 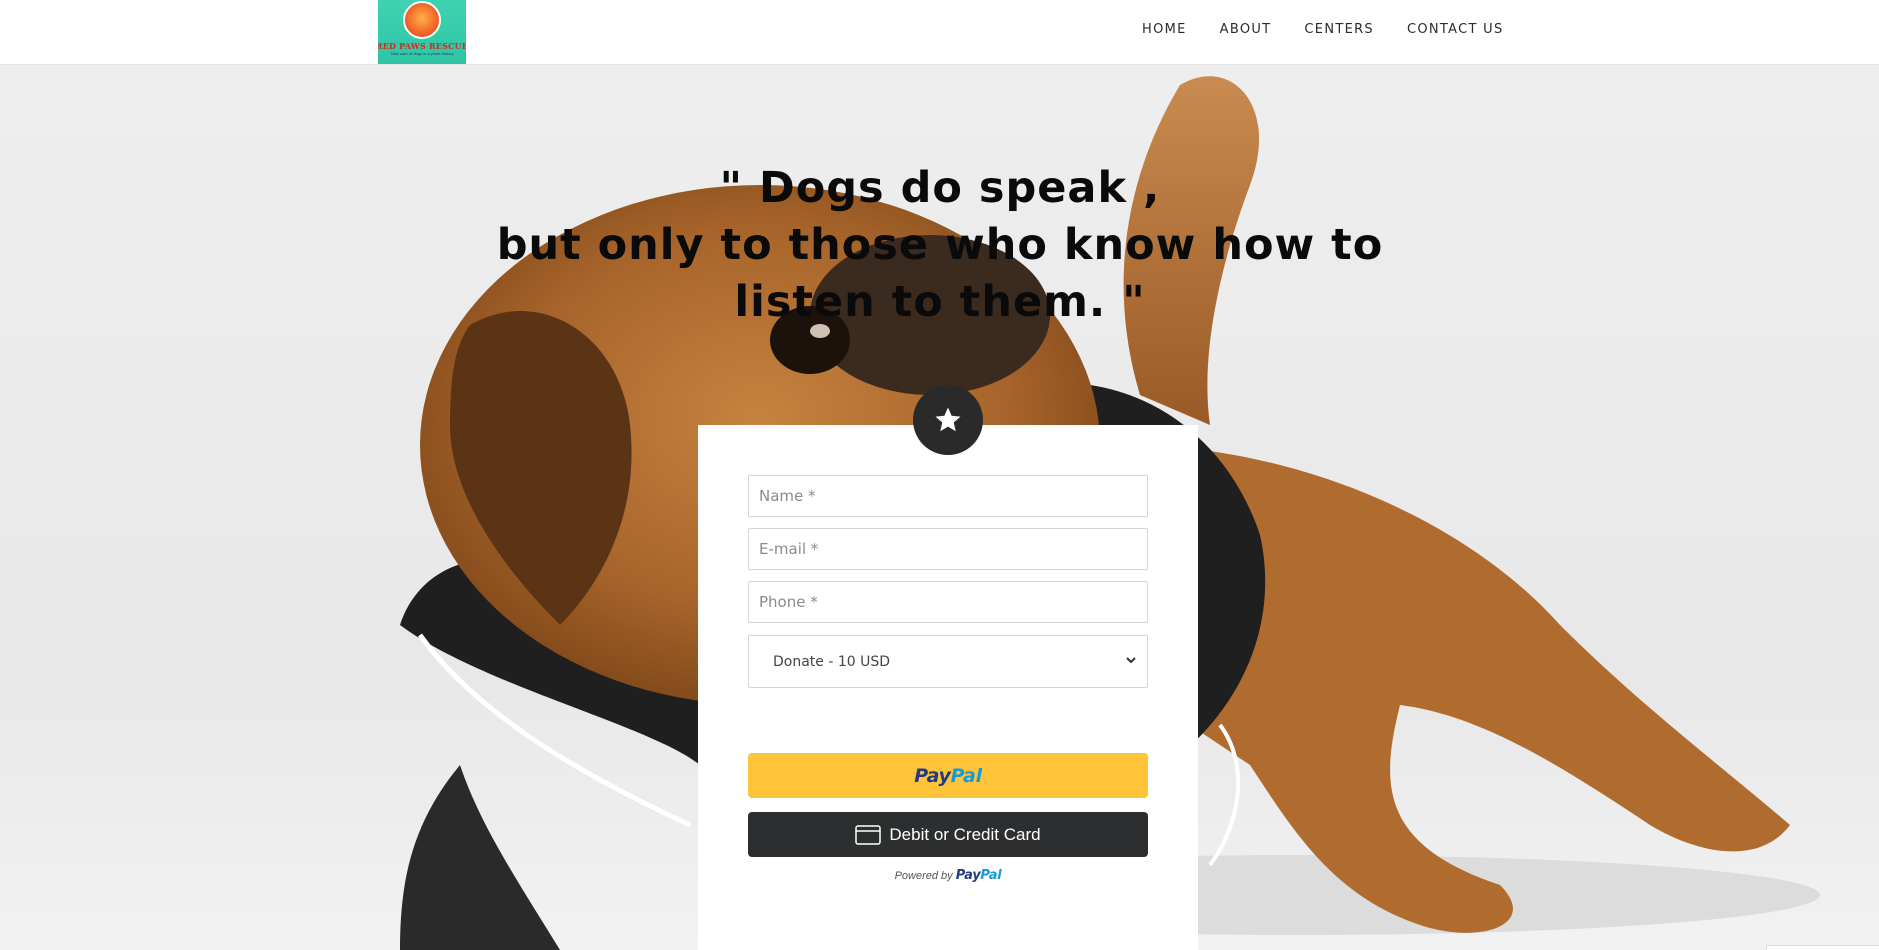 I want to click on logo-title: RED PAWS RESCUE, so click(x=422, y=46).